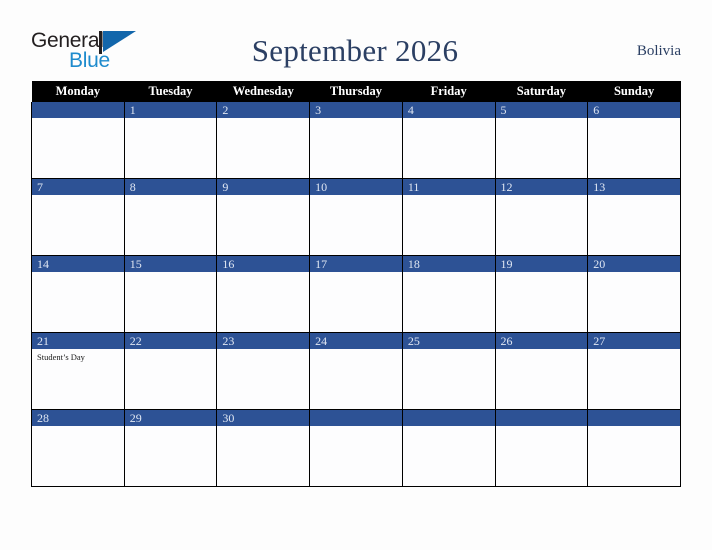 The image size is (712, 550). I want to click on calendar-day-cell: 24, so click(356, 371).